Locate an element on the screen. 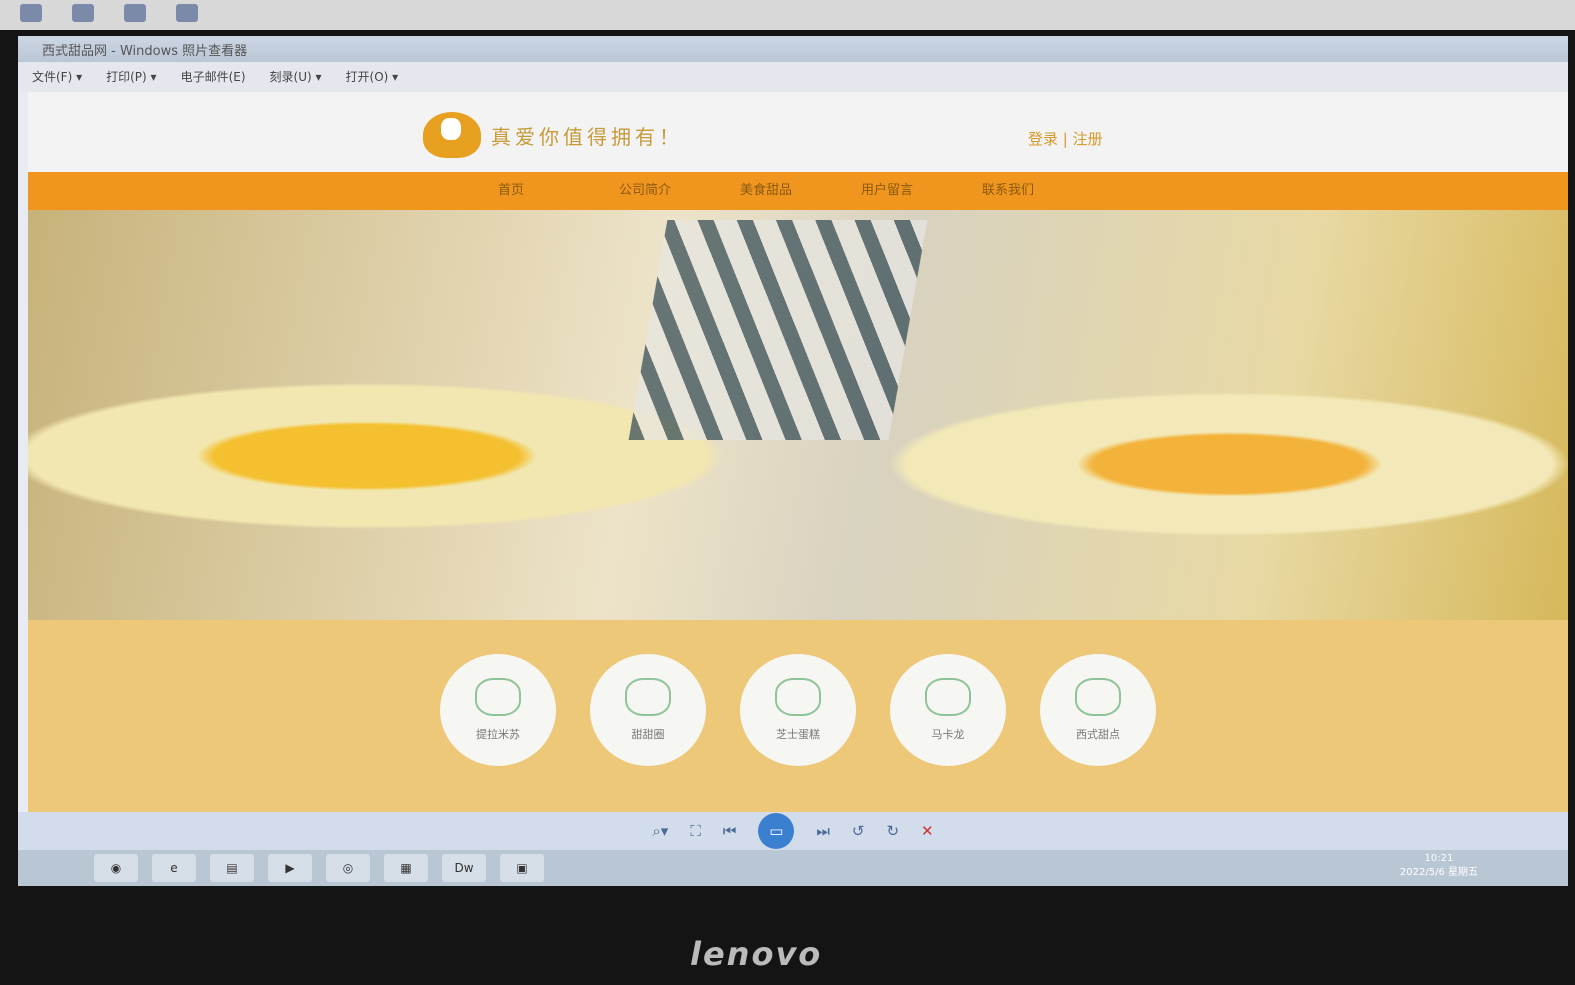 The height and width of the screenshot is (985, 1575). site-header: 真爱你值得拥有！ 登录 | 注册 is located at coordinates (798, 132).